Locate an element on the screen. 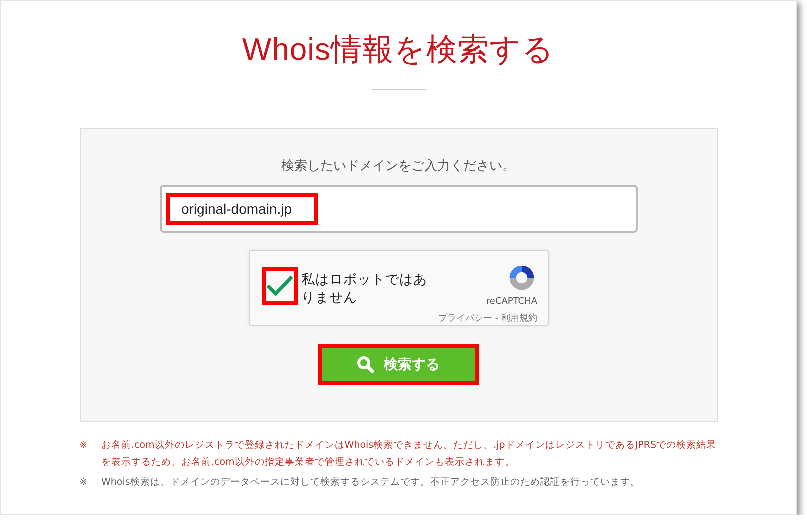 The height and width of the screenshot is (525, 807). check-icon is located at coordinates (280, 286).